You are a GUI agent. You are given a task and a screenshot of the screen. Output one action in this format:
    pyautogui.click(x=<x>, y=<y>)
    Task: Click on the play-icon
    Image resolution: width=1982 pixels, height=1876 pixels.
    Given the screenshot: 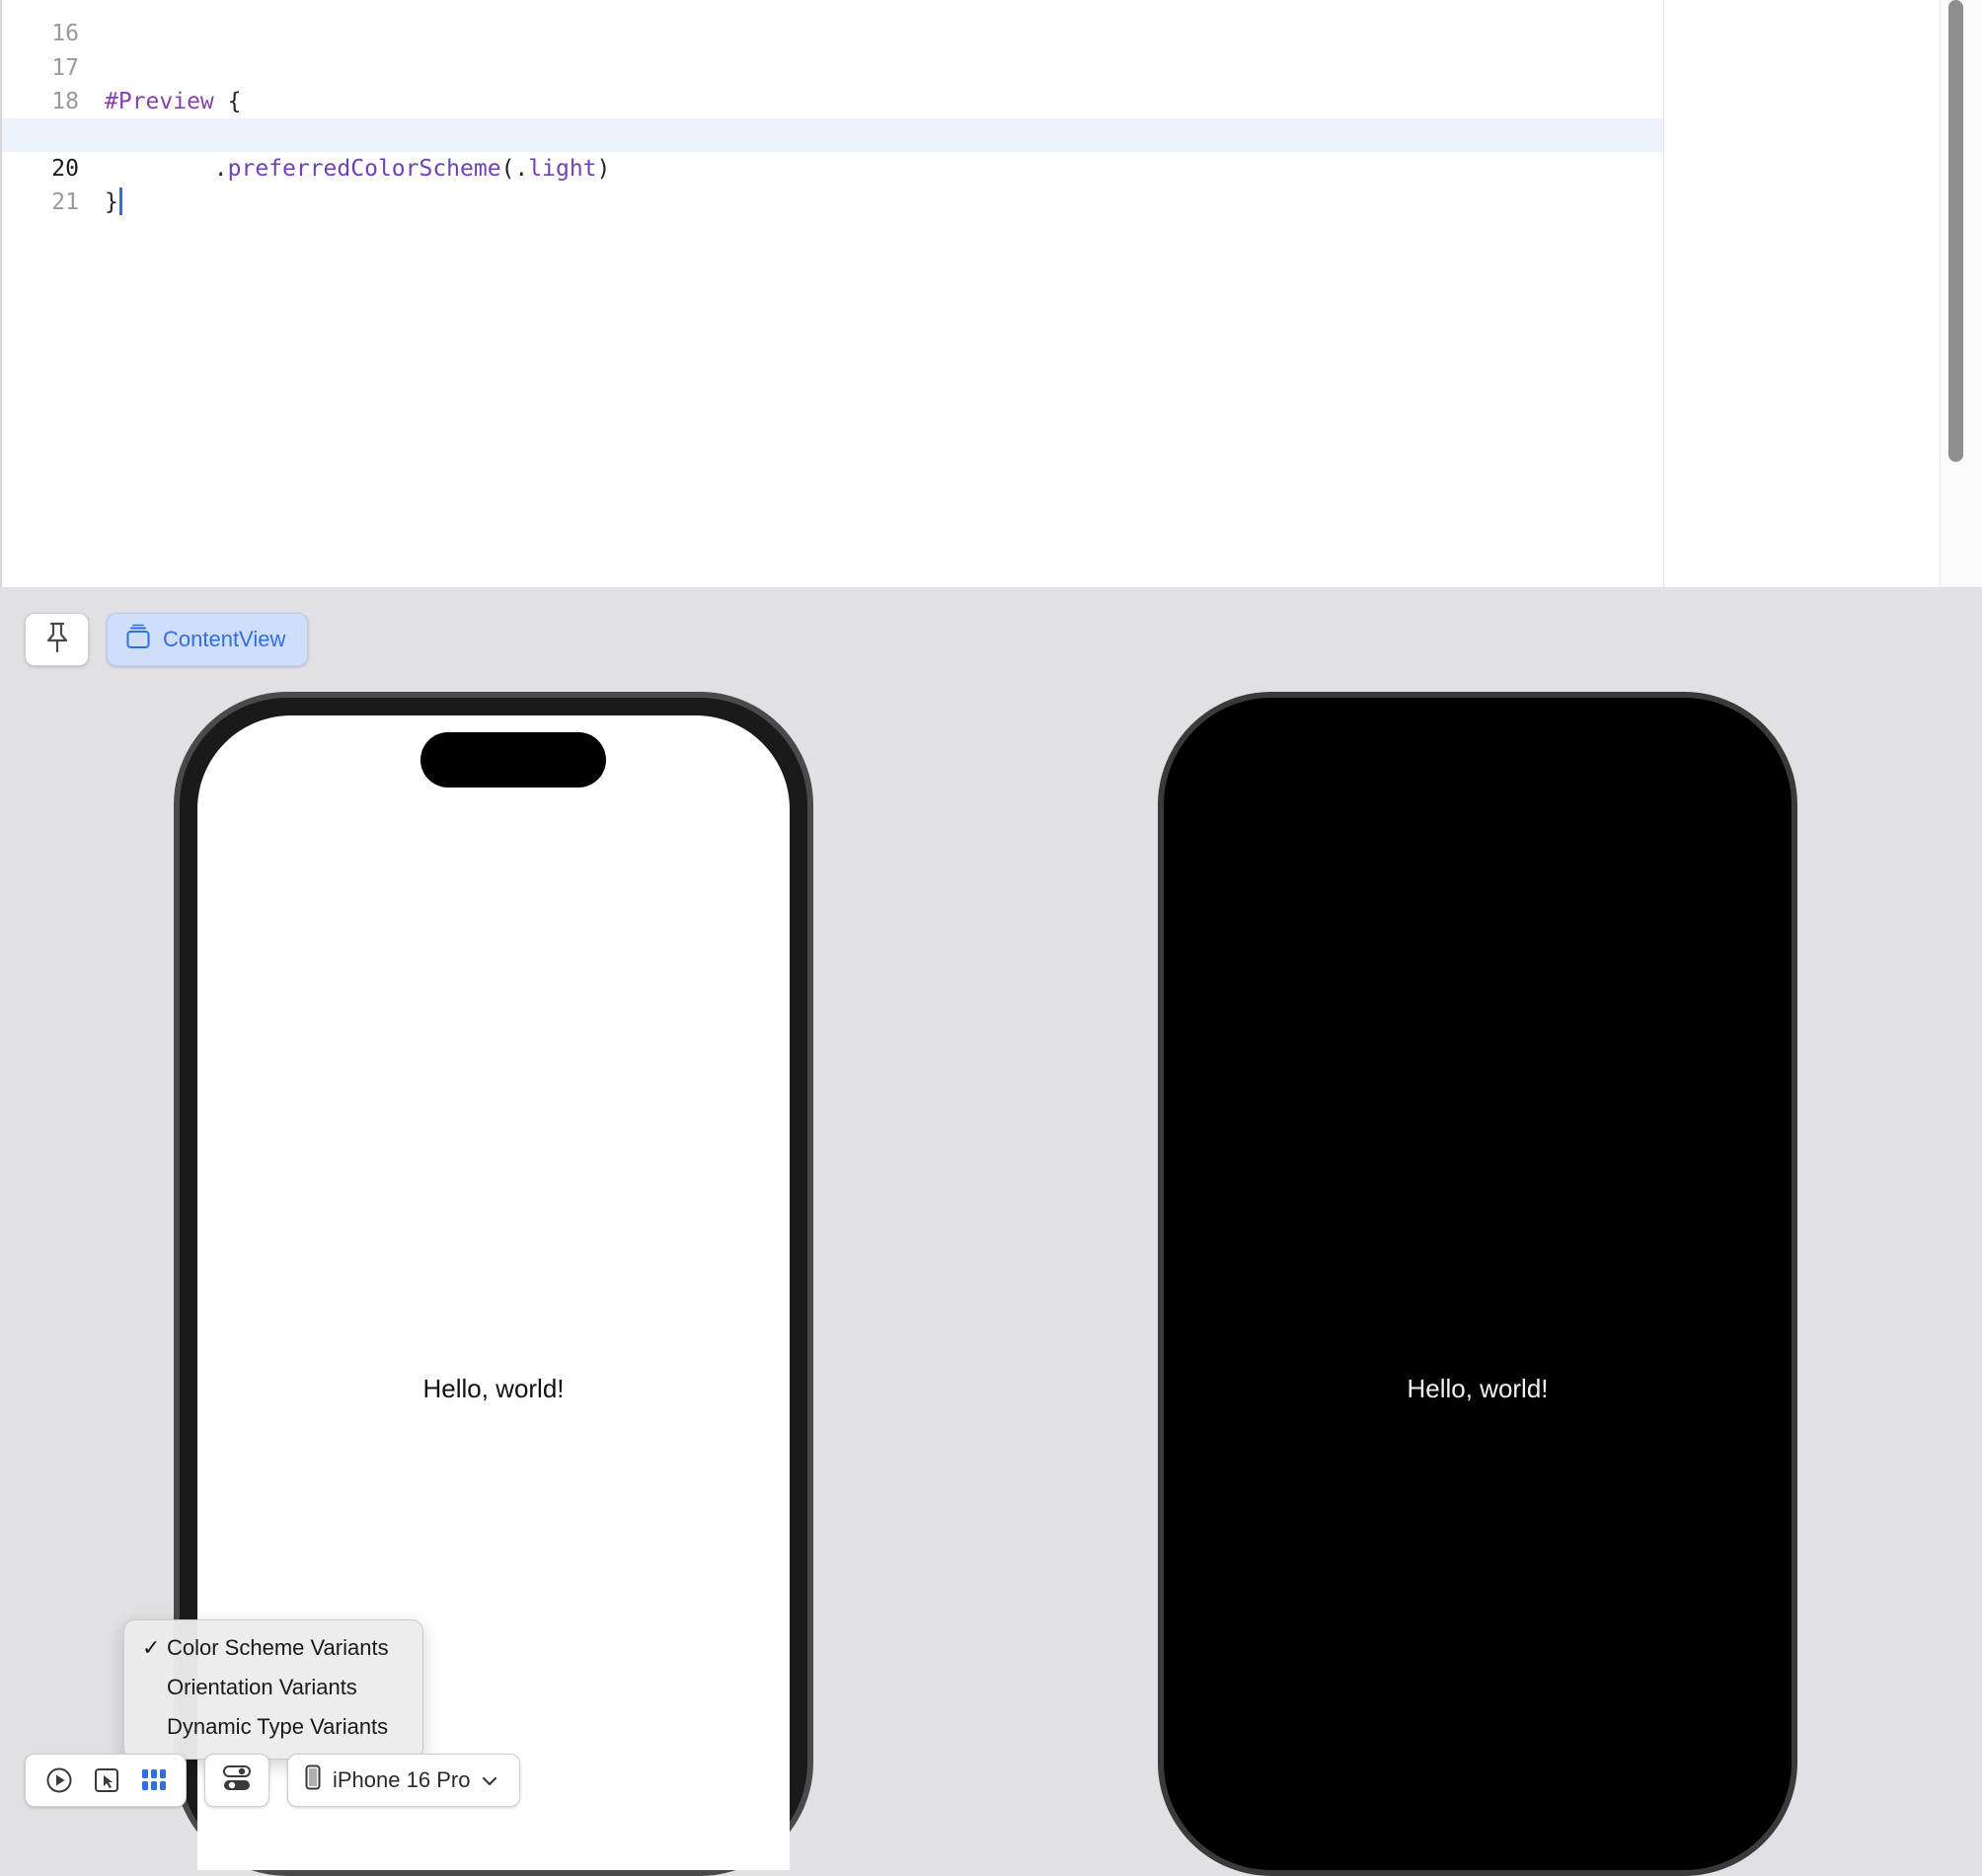 What is the action you would take?
    pyautogui.click(x=59, y=1780)
    